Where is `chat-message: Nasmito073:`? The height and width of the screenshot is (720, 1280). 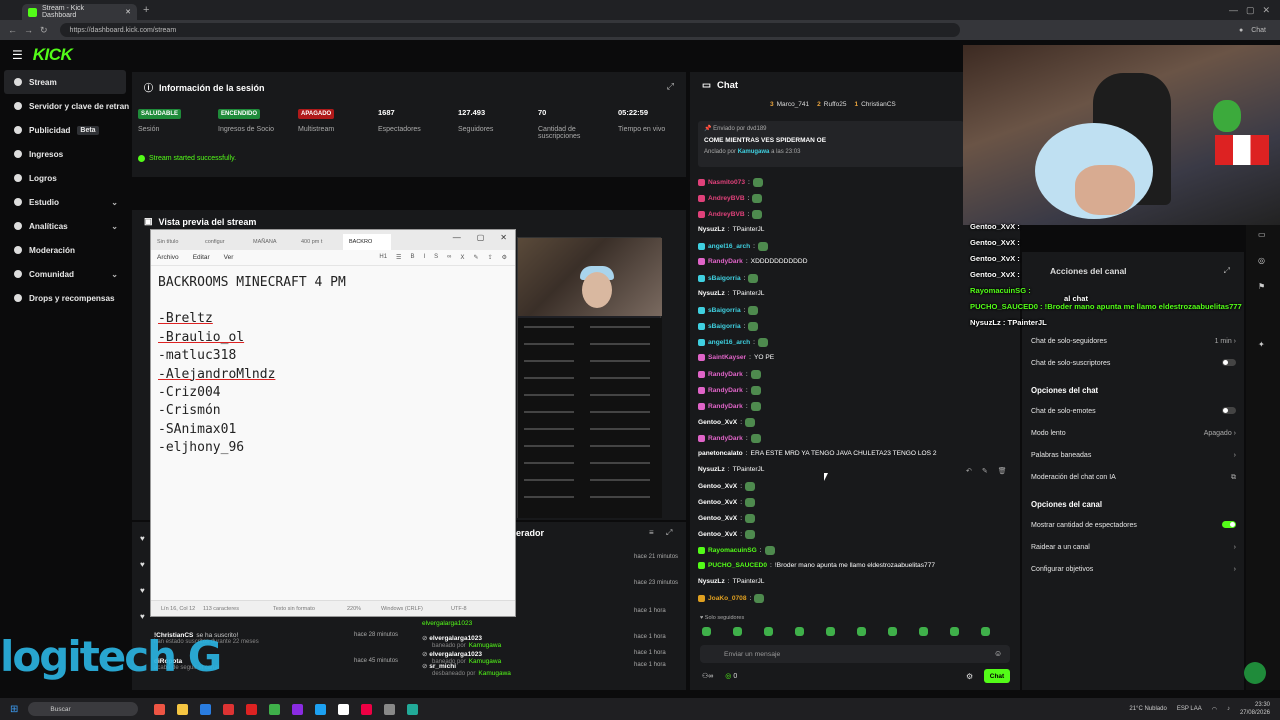
chat-message: Nasmito073: is located at coordinates (730, 182).